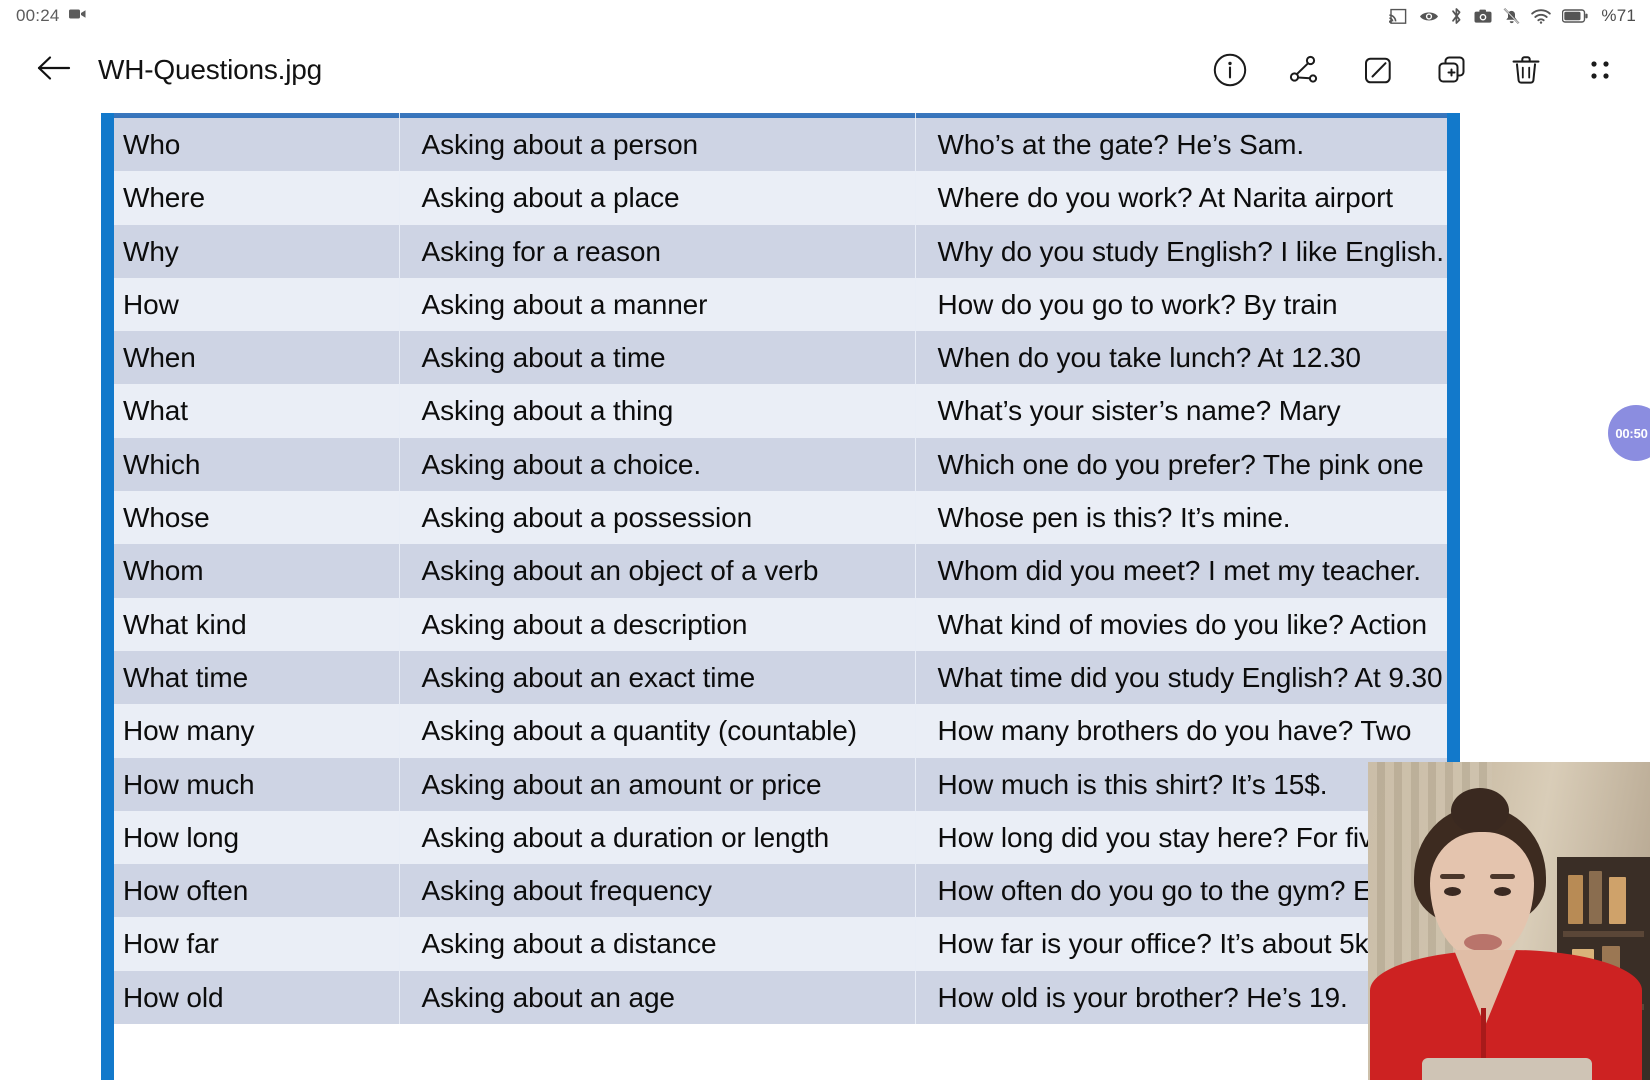 The height and width of the screenshot is (1080, 1650). I want to click on share-button, so click(1304, 70).